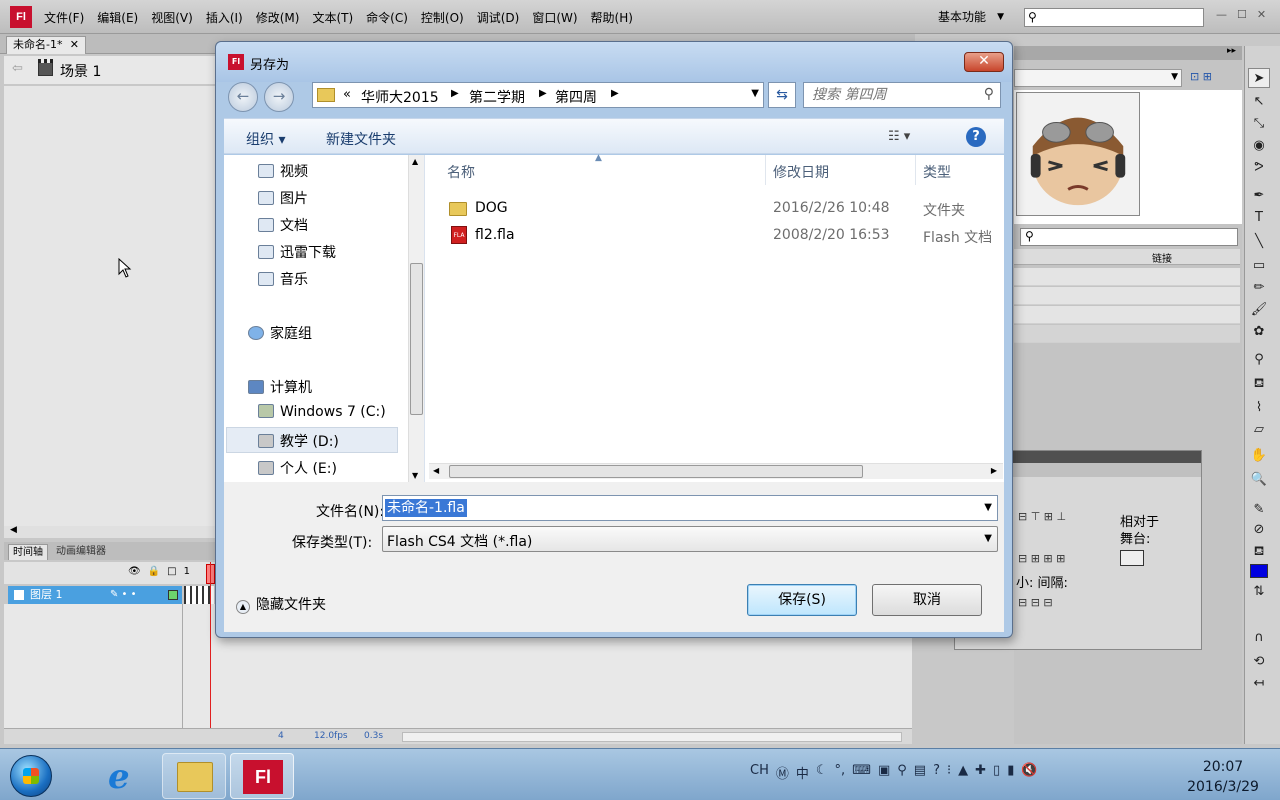  What do you see at coordinates (1259, 684) in the screenshot?
I see `straighten-icon: ↤` at bounding box center [1259, 684].